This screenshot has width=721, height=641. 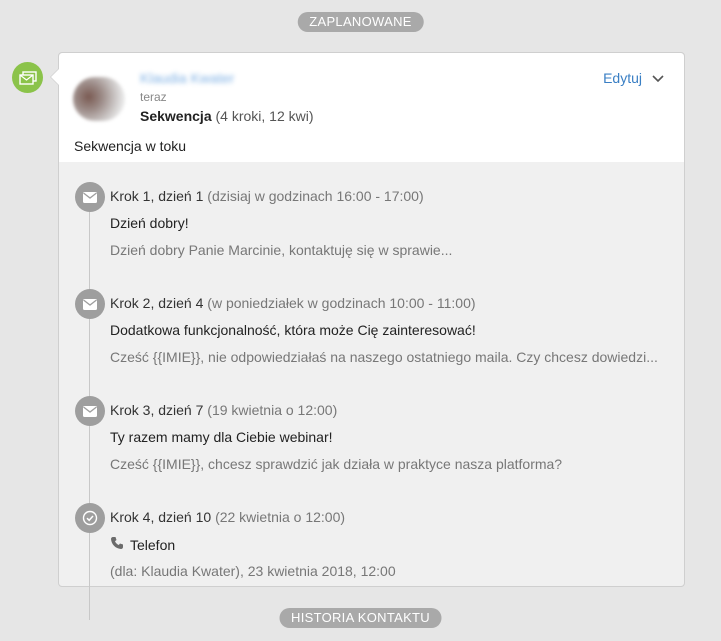 I want to click on step-name: Krok 1, dzień 1, so click(x=157, y=196).